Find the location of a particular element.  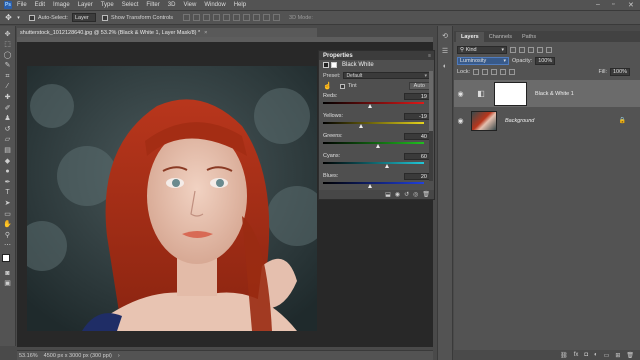

slider-value: 40 is located at coordinates (417, 136).